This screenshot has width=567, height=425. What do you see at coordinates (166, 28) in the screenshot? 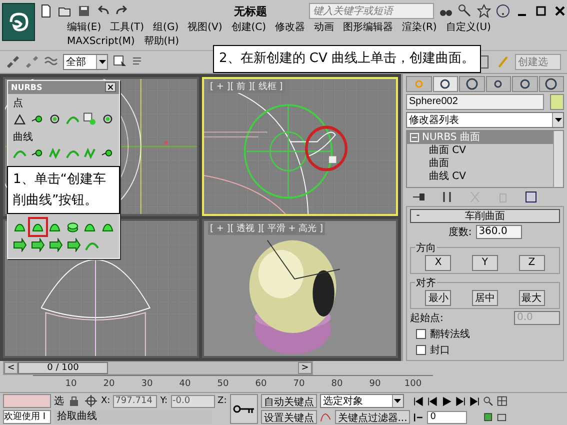
I see `menu-item: 组(G)` at bounding box center [166, 28].